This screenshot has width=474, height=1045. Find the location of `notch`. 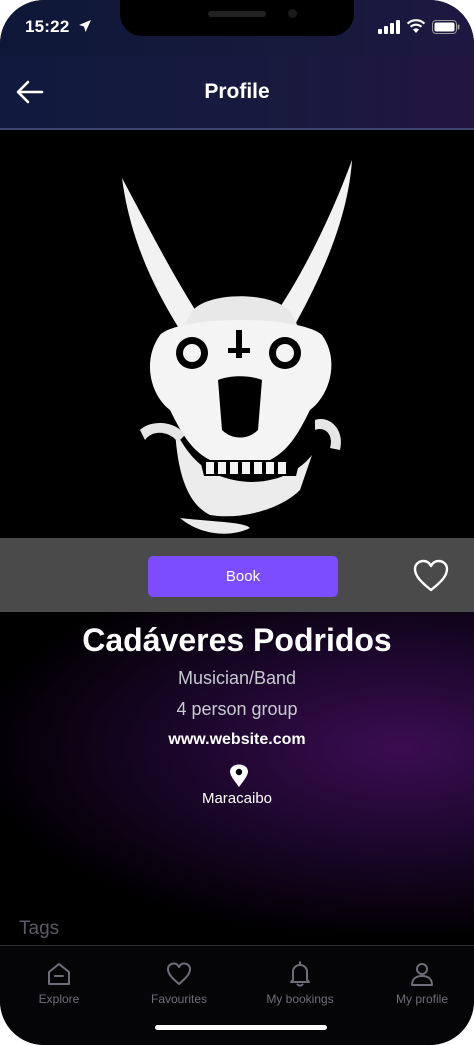

notch is located at coordinates (237, 18).